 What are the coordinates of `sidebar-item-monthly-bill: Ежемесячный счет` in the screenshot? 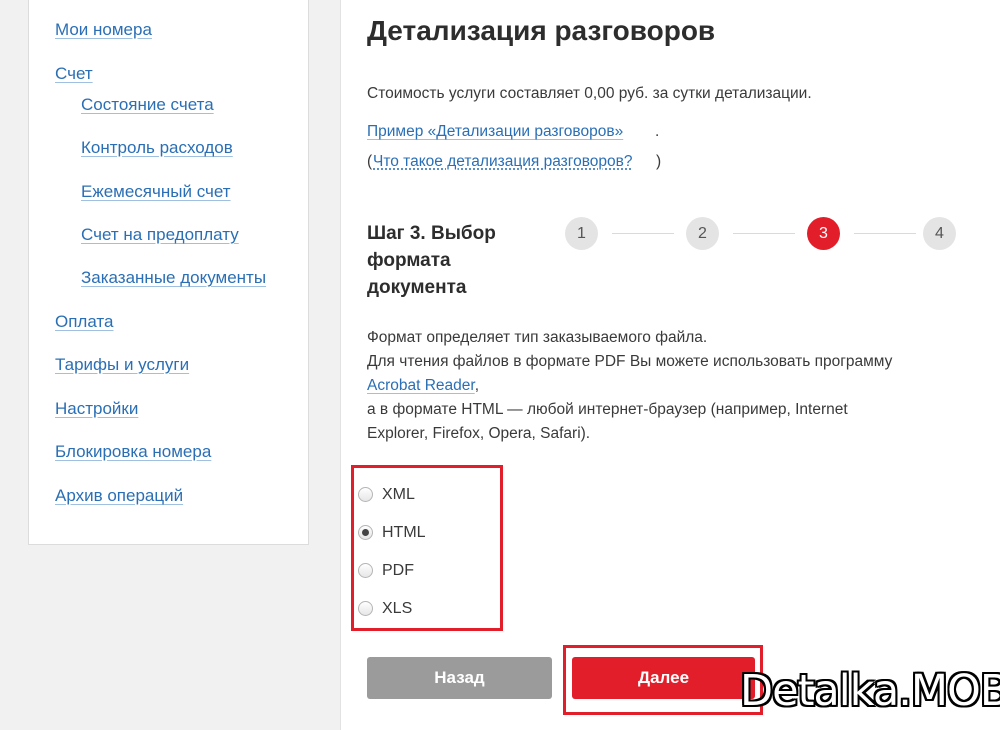 It's located at (156, 192).